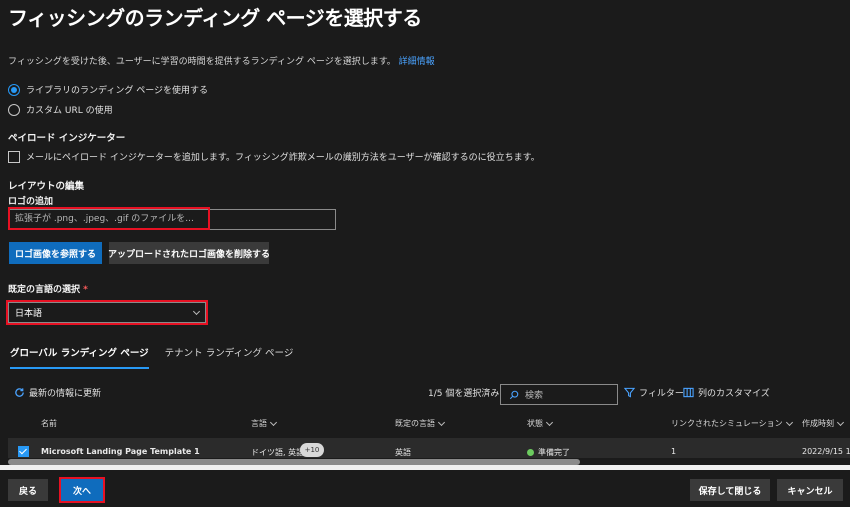  Describe the element at coordinates (229, 357) in the screenshot. I see `tab-tenant-landing-pages: テナント ランディング ページ` at that location.